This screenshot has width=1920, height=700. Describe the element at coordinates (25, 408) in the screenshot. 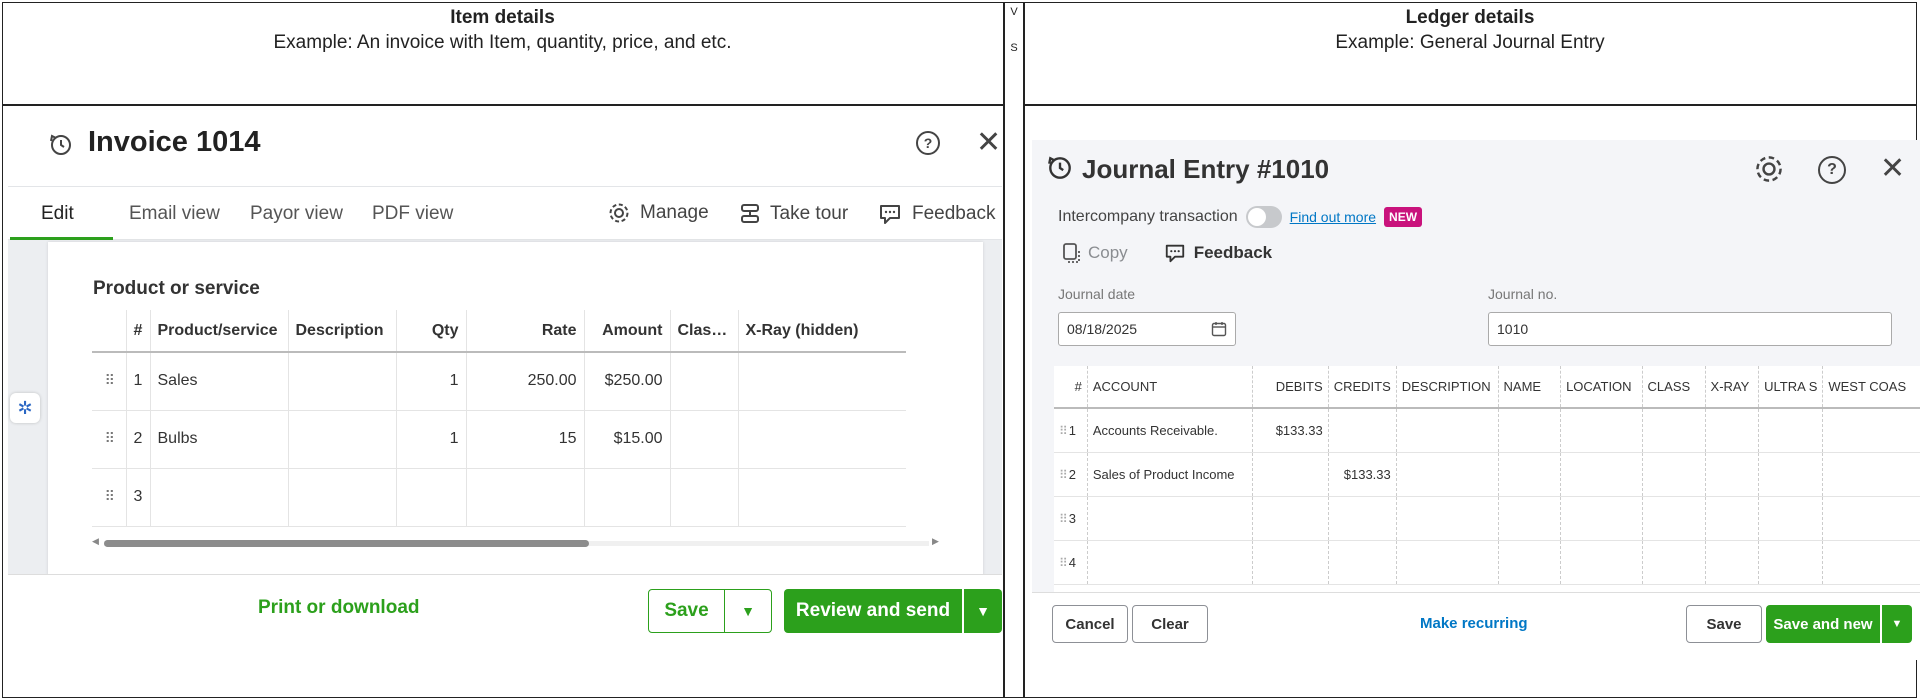

I see `assistant-icon: ✲` at that location.